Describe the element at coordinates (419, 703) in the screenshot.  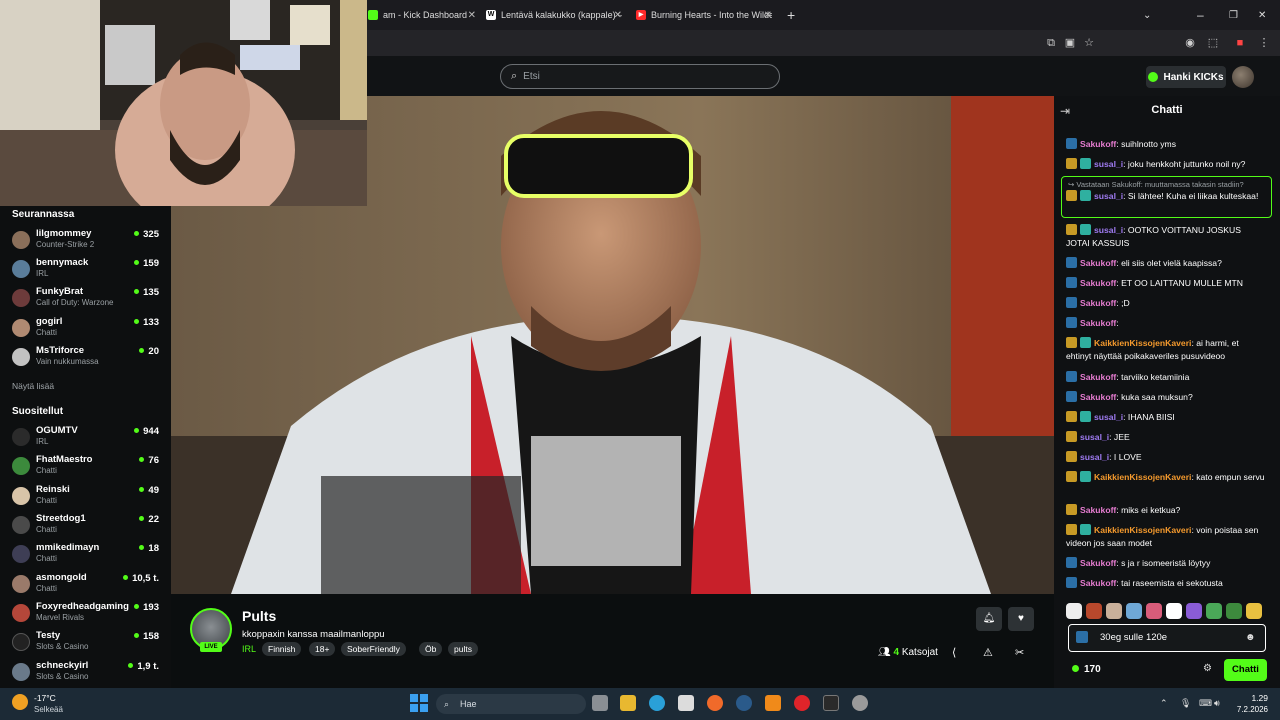
I see `start-button` at that location.